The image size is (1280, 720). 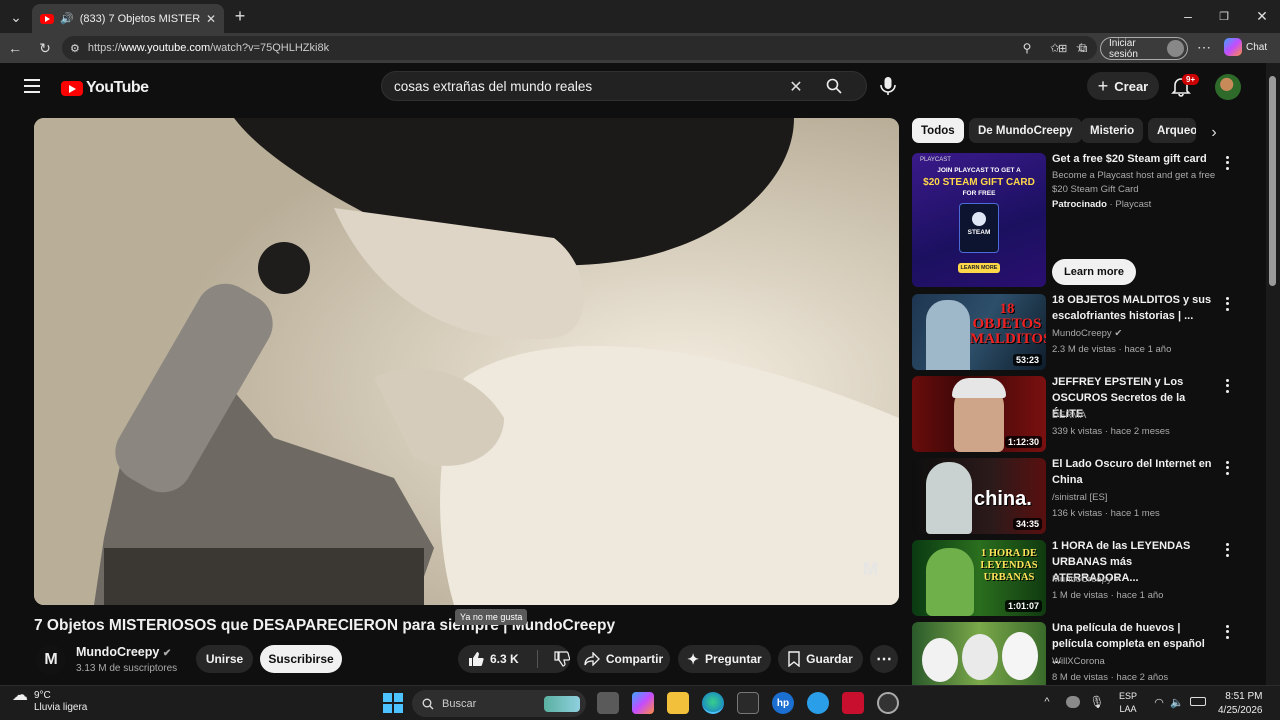 What do you see at coordinates (1188, 16) in the screenshot?
I see `minimize-icon: –` at bounding box center [1188, 16].